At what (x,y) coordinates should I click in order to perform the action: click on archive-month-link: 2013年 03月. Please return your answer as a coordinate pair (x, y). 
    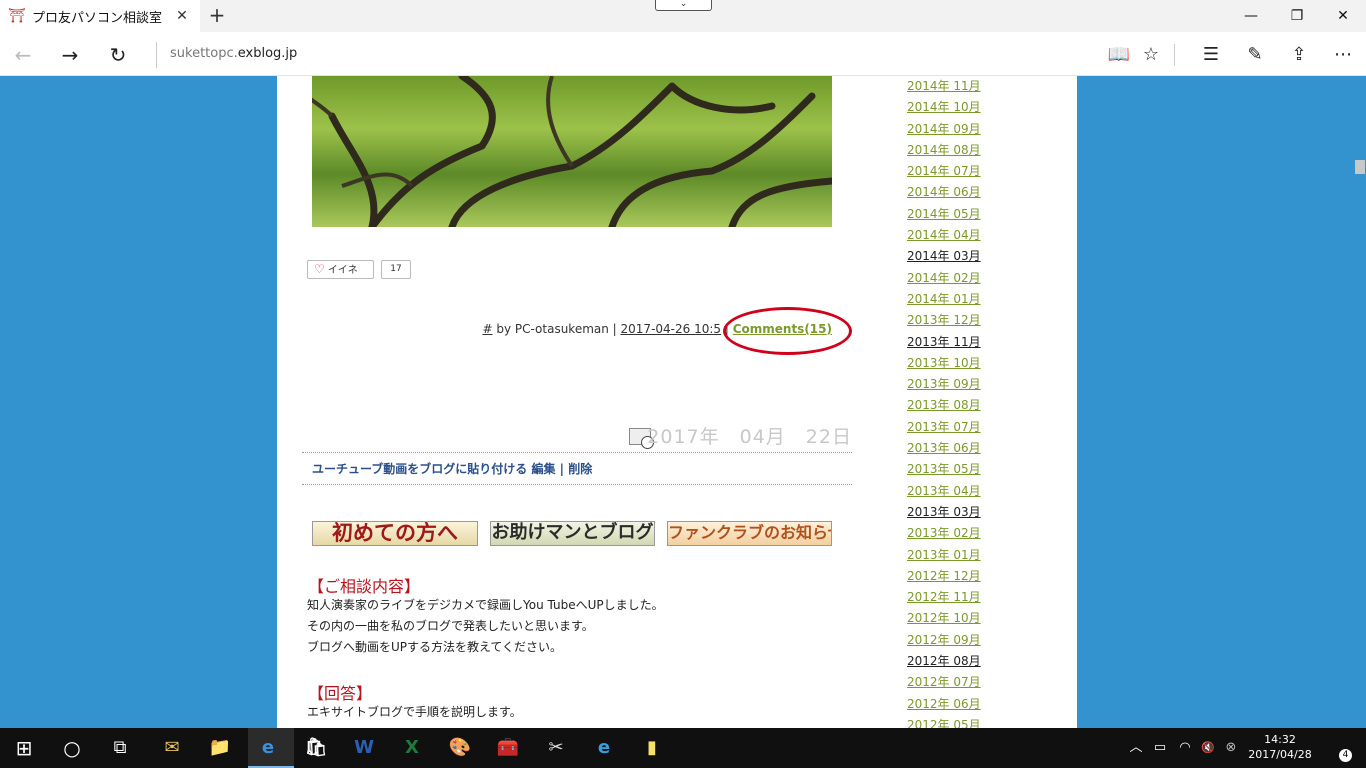
    Looking at the image, I should click on (944, 512).